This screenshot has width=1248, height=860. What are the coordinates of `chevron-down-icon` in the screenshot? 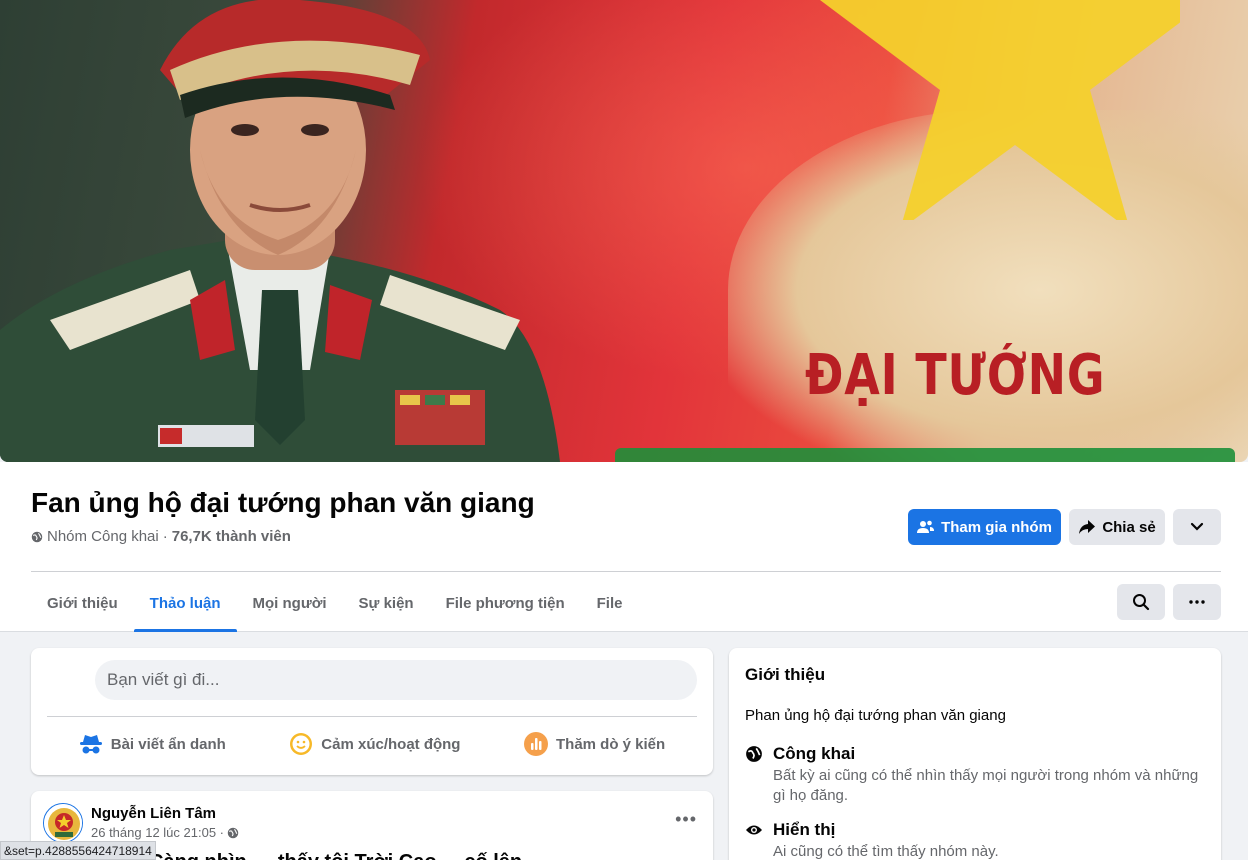 It's located at (1197, 526).